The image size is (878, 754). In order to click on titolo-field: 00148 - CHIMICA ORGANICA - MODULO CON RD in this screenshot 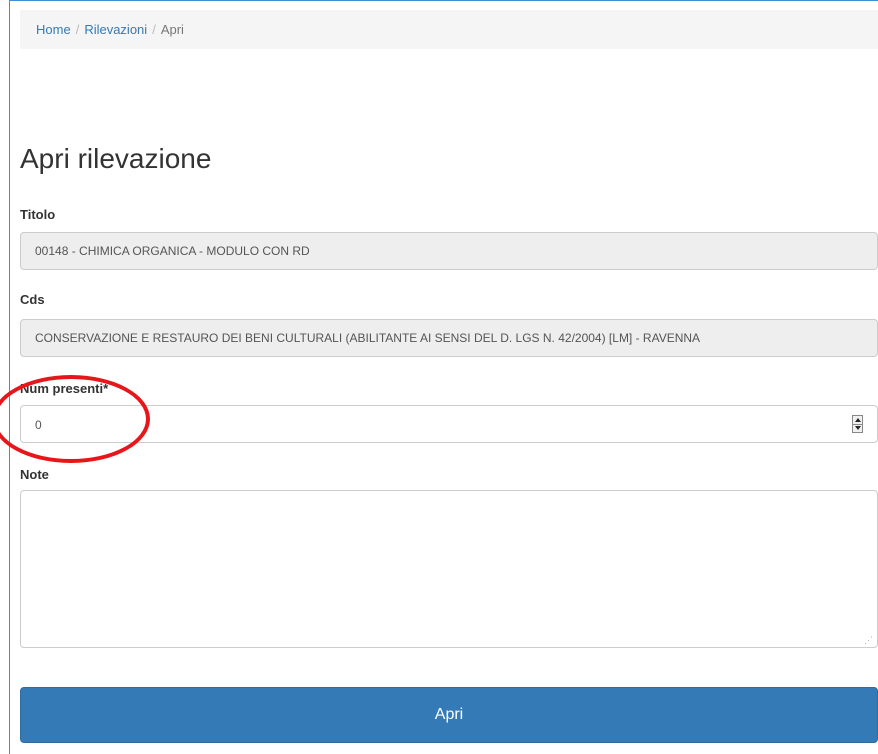, I will do `click(449, 251)`.